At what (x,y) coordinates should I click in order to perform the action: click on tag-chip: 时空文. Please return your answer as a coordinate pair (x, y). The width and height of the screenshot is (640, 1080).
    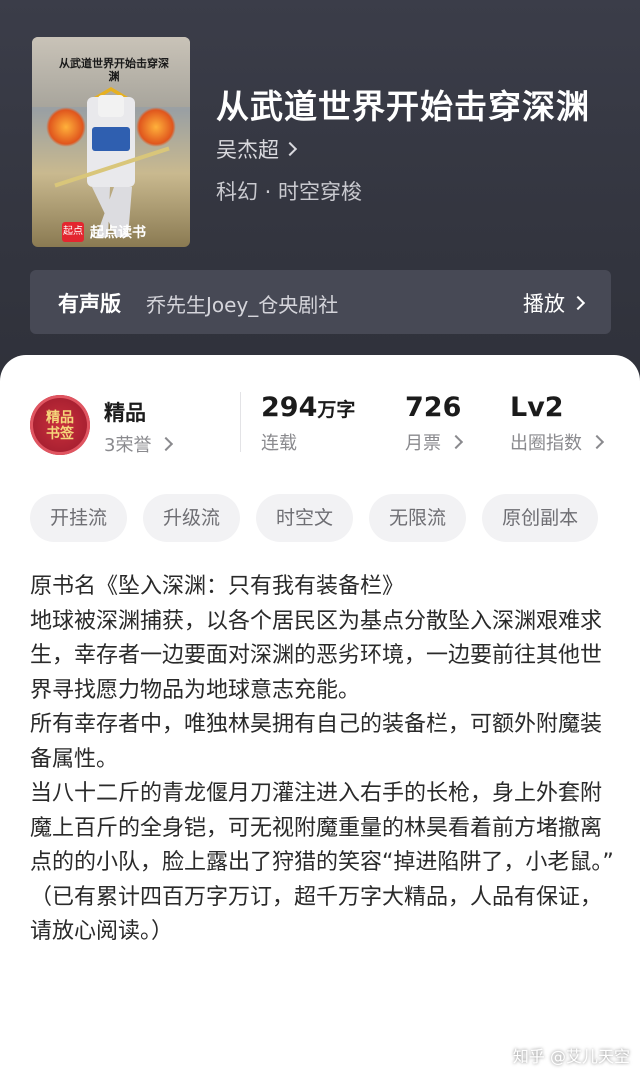
    Looking at the image, I should click on (305, 518).